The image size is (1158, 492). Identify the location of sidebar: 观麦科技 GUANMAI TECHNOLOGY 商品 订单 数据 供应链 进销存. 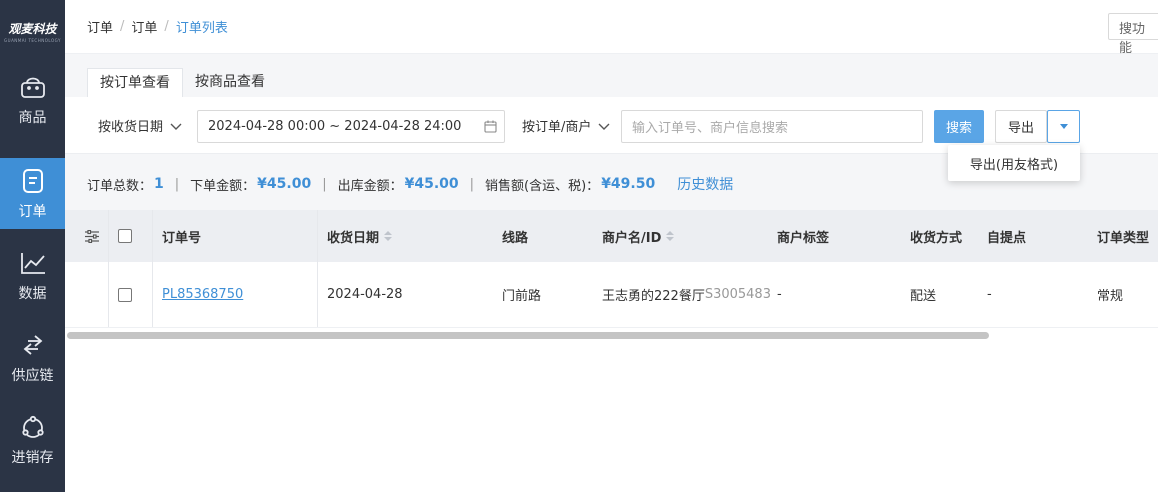
(32, 246).